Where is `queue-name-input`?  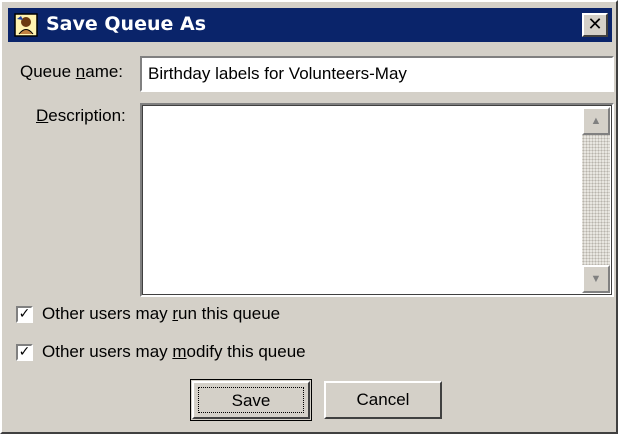
queue-name-input is located at coordinates (377, 74).